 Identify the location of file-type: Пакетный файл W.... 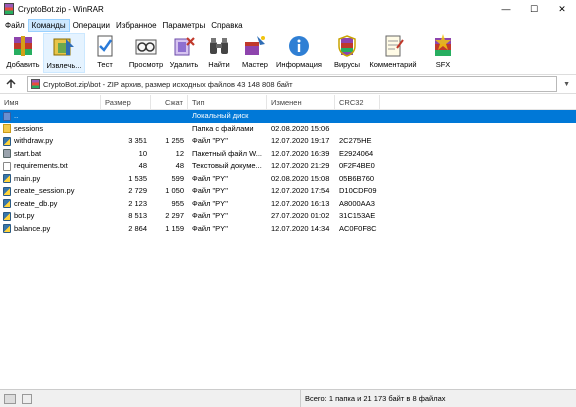
(227, 153).